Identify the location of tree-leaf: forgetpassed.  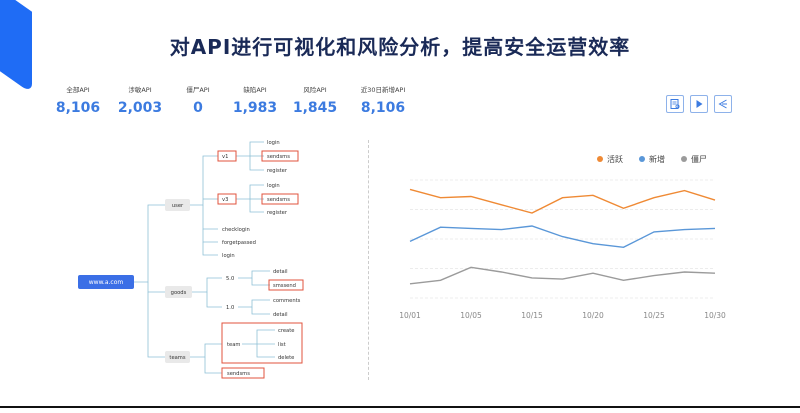
(239, 243).